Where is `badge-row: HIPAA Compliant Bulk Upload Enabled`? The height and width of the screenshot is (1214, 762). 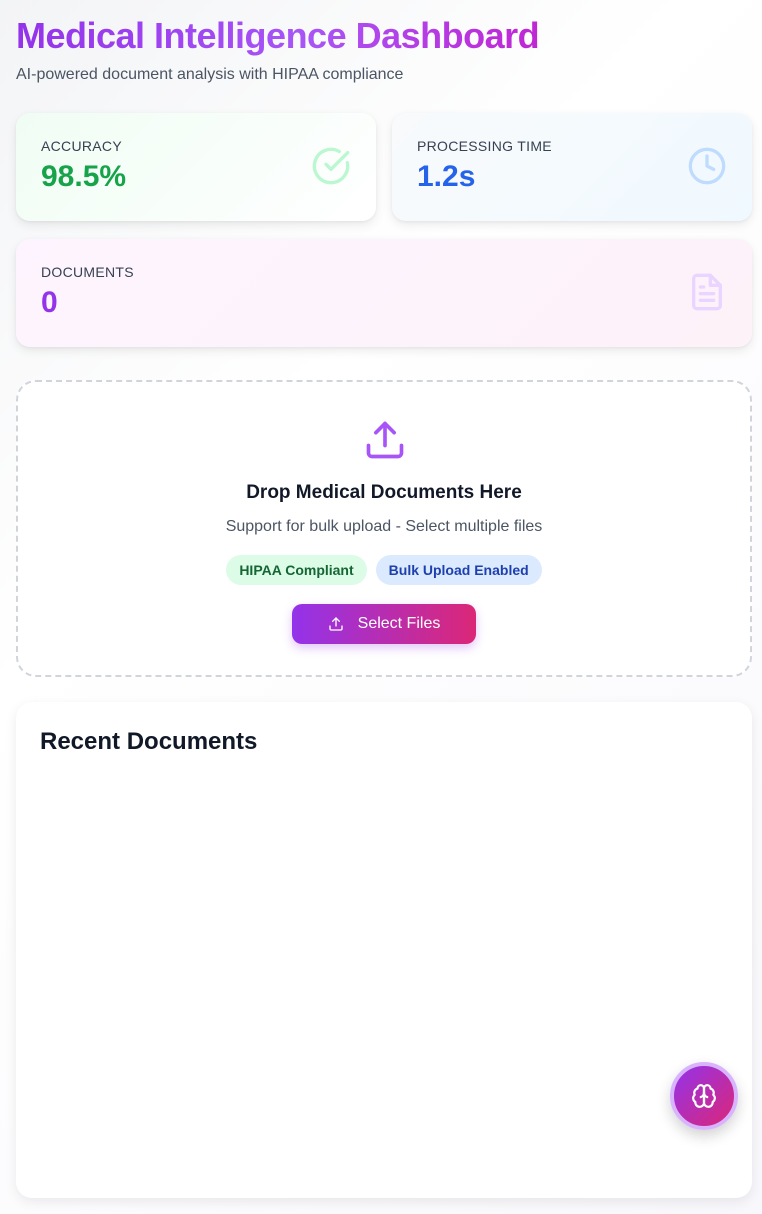 badge-row: HIPAA Compliant Bulk Upload Enabled is located at coordinates (384, 570).